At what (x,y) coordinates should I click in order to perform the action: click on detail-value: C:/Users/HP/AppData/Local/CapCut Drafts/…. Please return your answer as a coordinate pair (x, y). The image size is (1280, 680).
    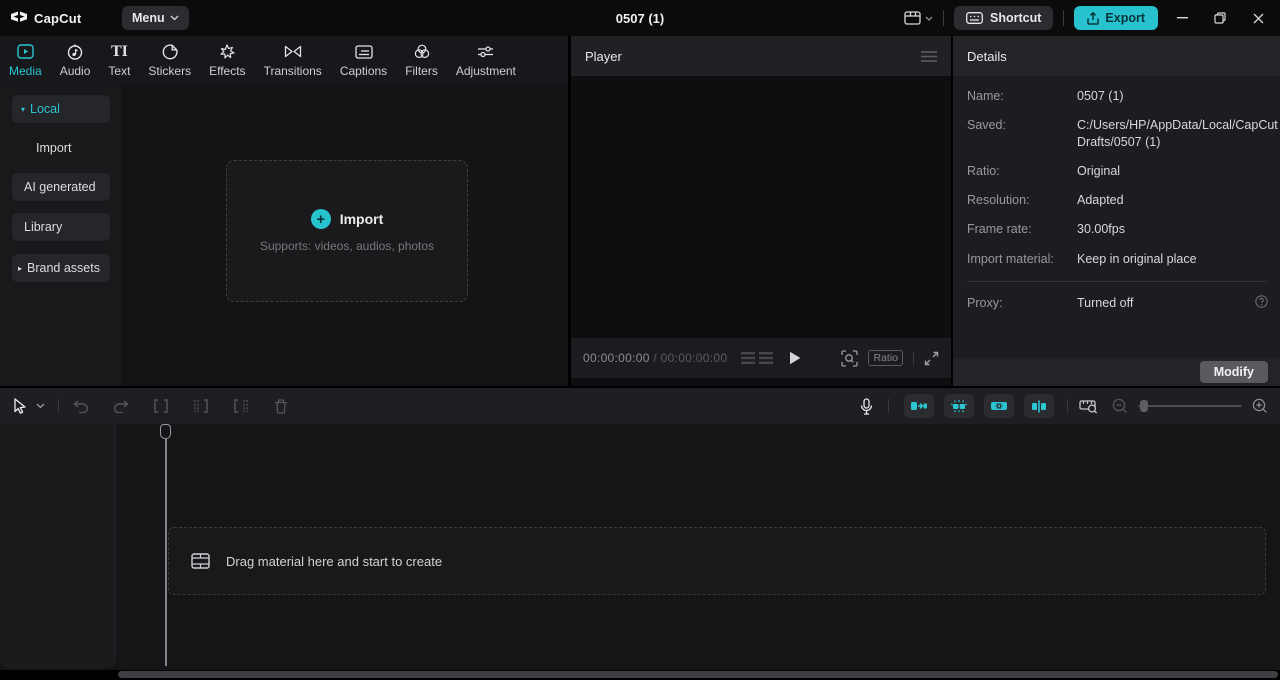
    Looking at the image, I should click on (1177, 133).